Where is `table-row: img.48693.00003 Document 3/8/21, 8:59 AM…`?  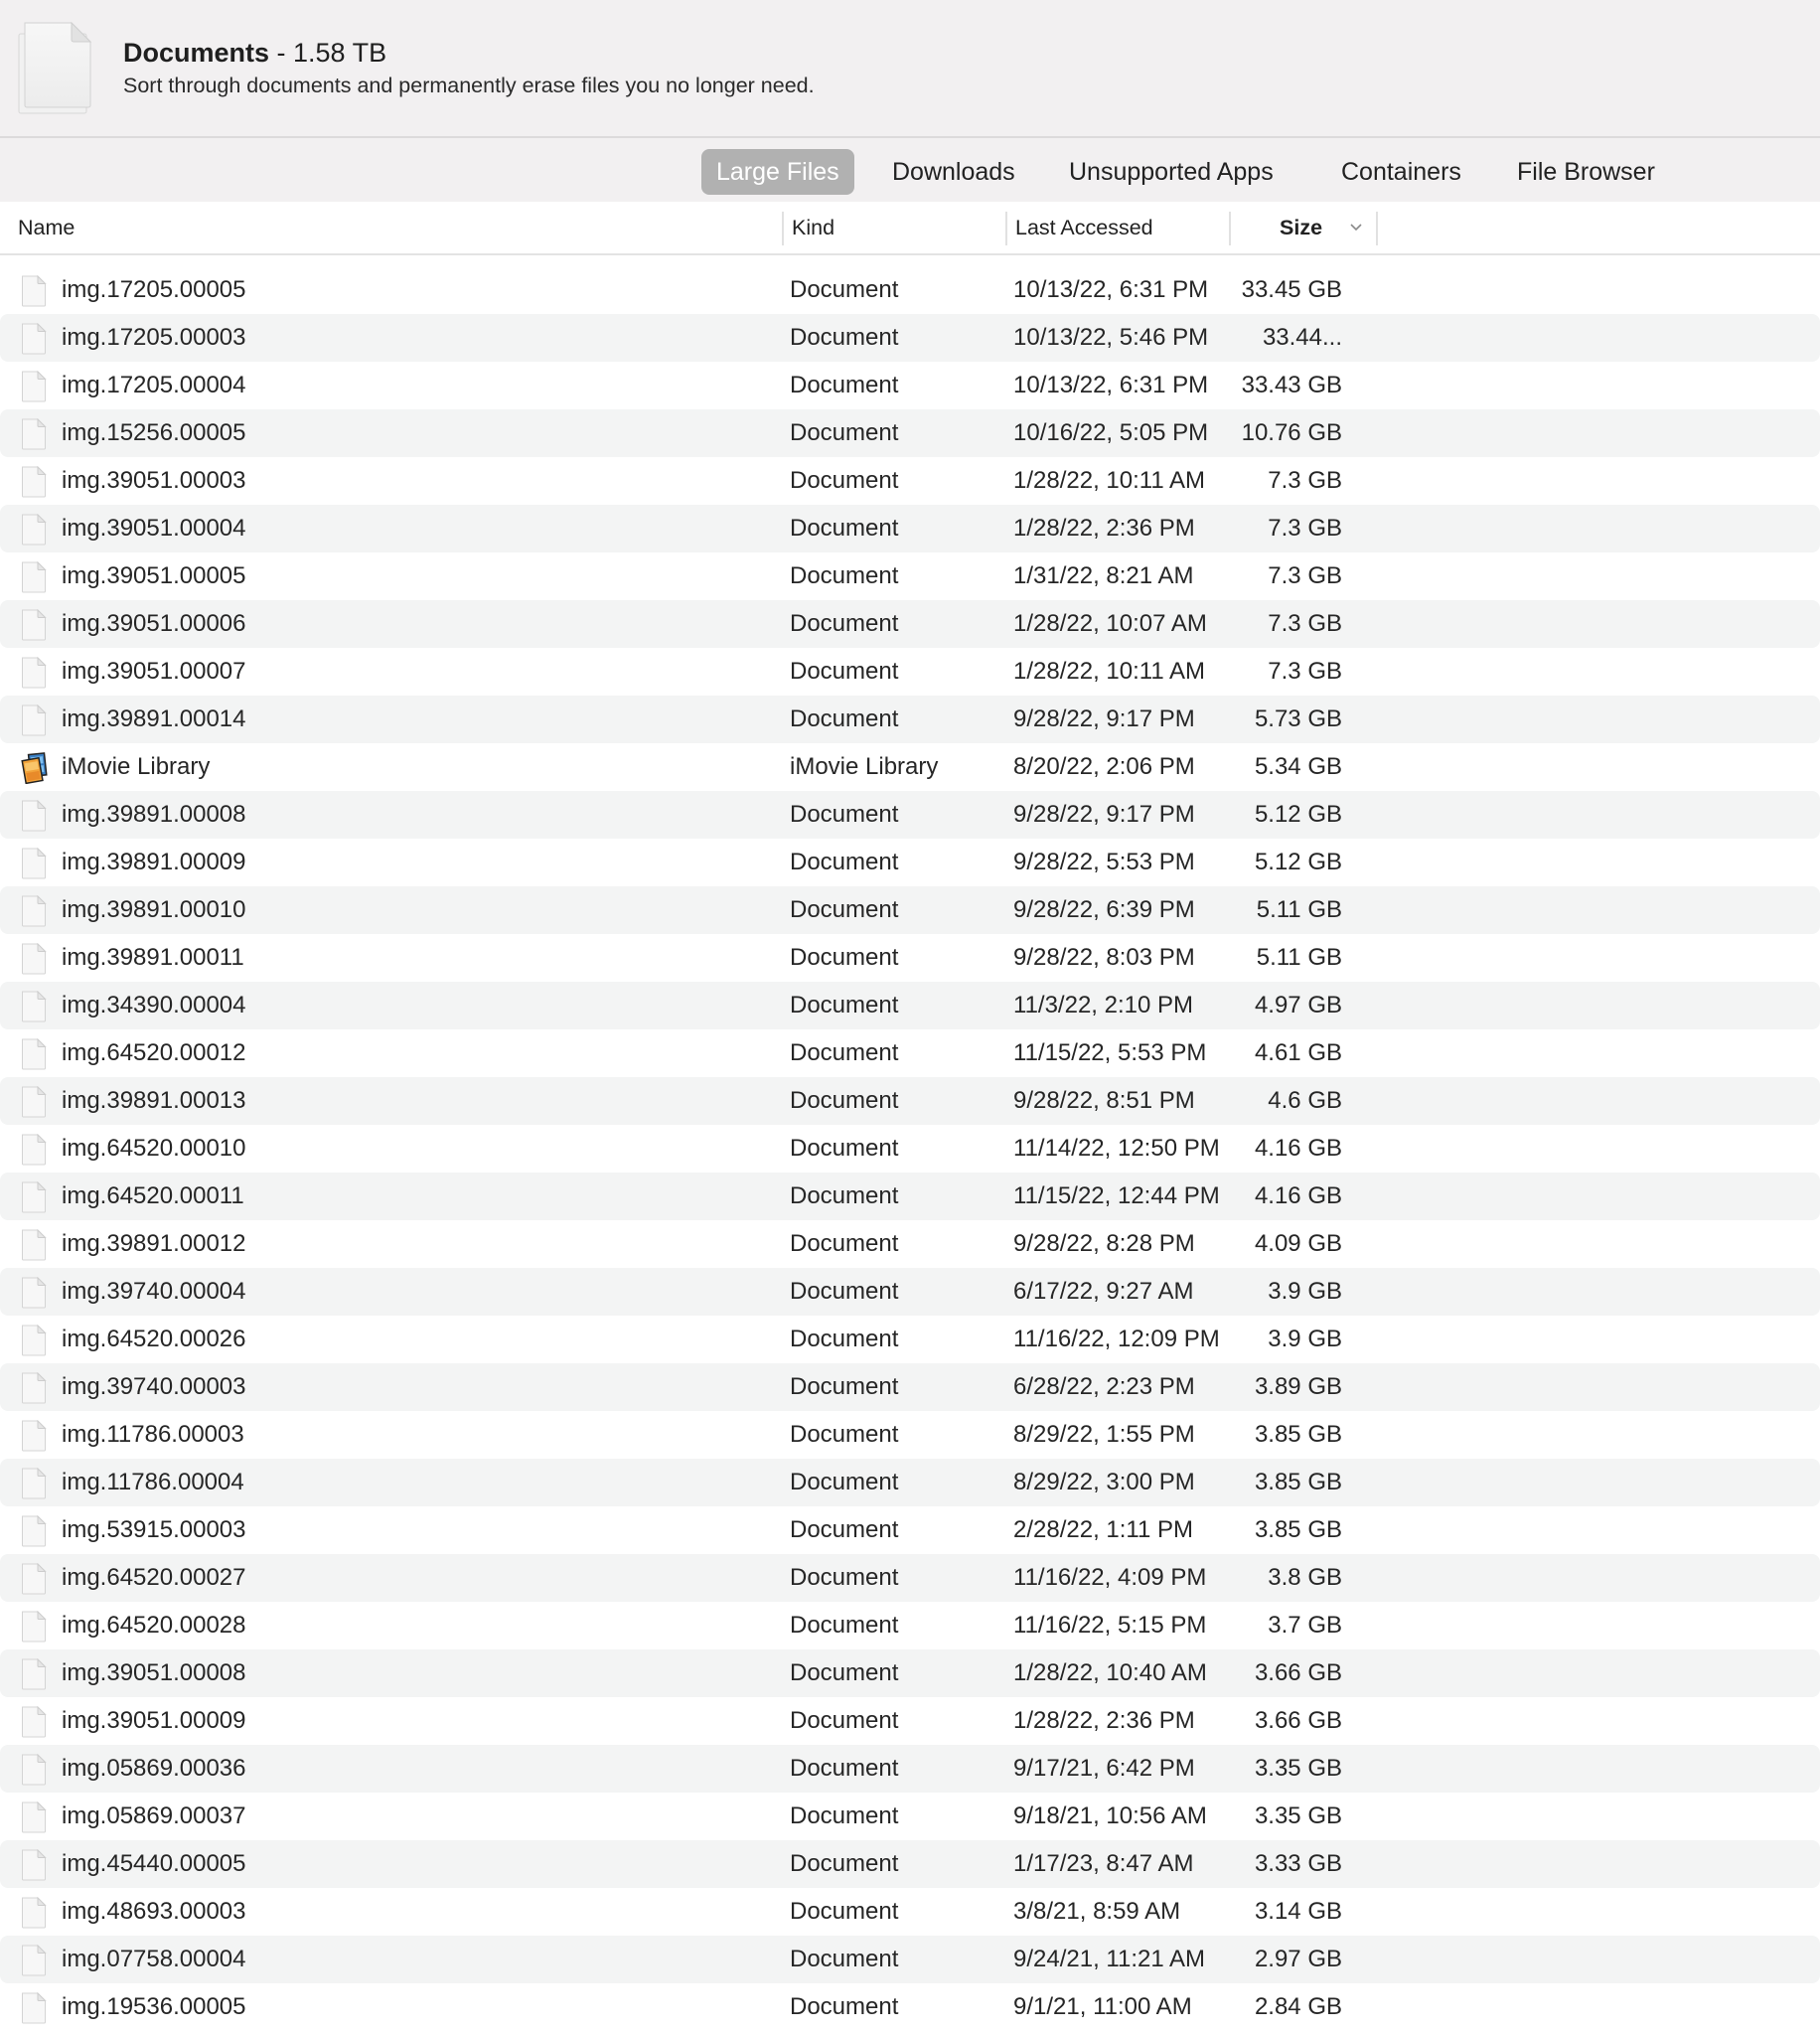
table-row: img.48693.00003 Document 3/8/21, 8:59 AM… is located at coordinates (910, 1912).